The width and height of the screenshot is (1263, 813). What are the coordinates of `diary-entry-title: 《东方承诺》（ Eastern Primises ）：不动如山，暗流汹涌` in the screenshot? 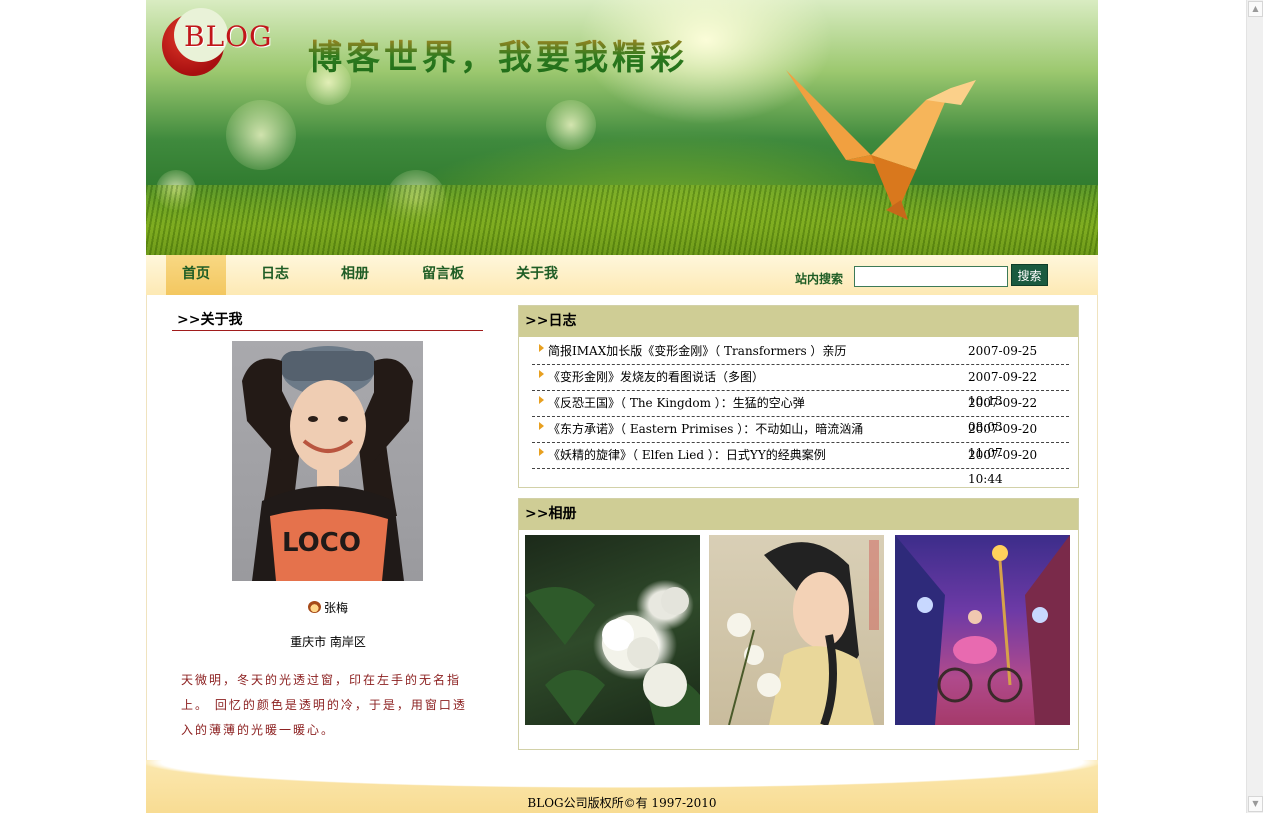 It's located at (705, 429).